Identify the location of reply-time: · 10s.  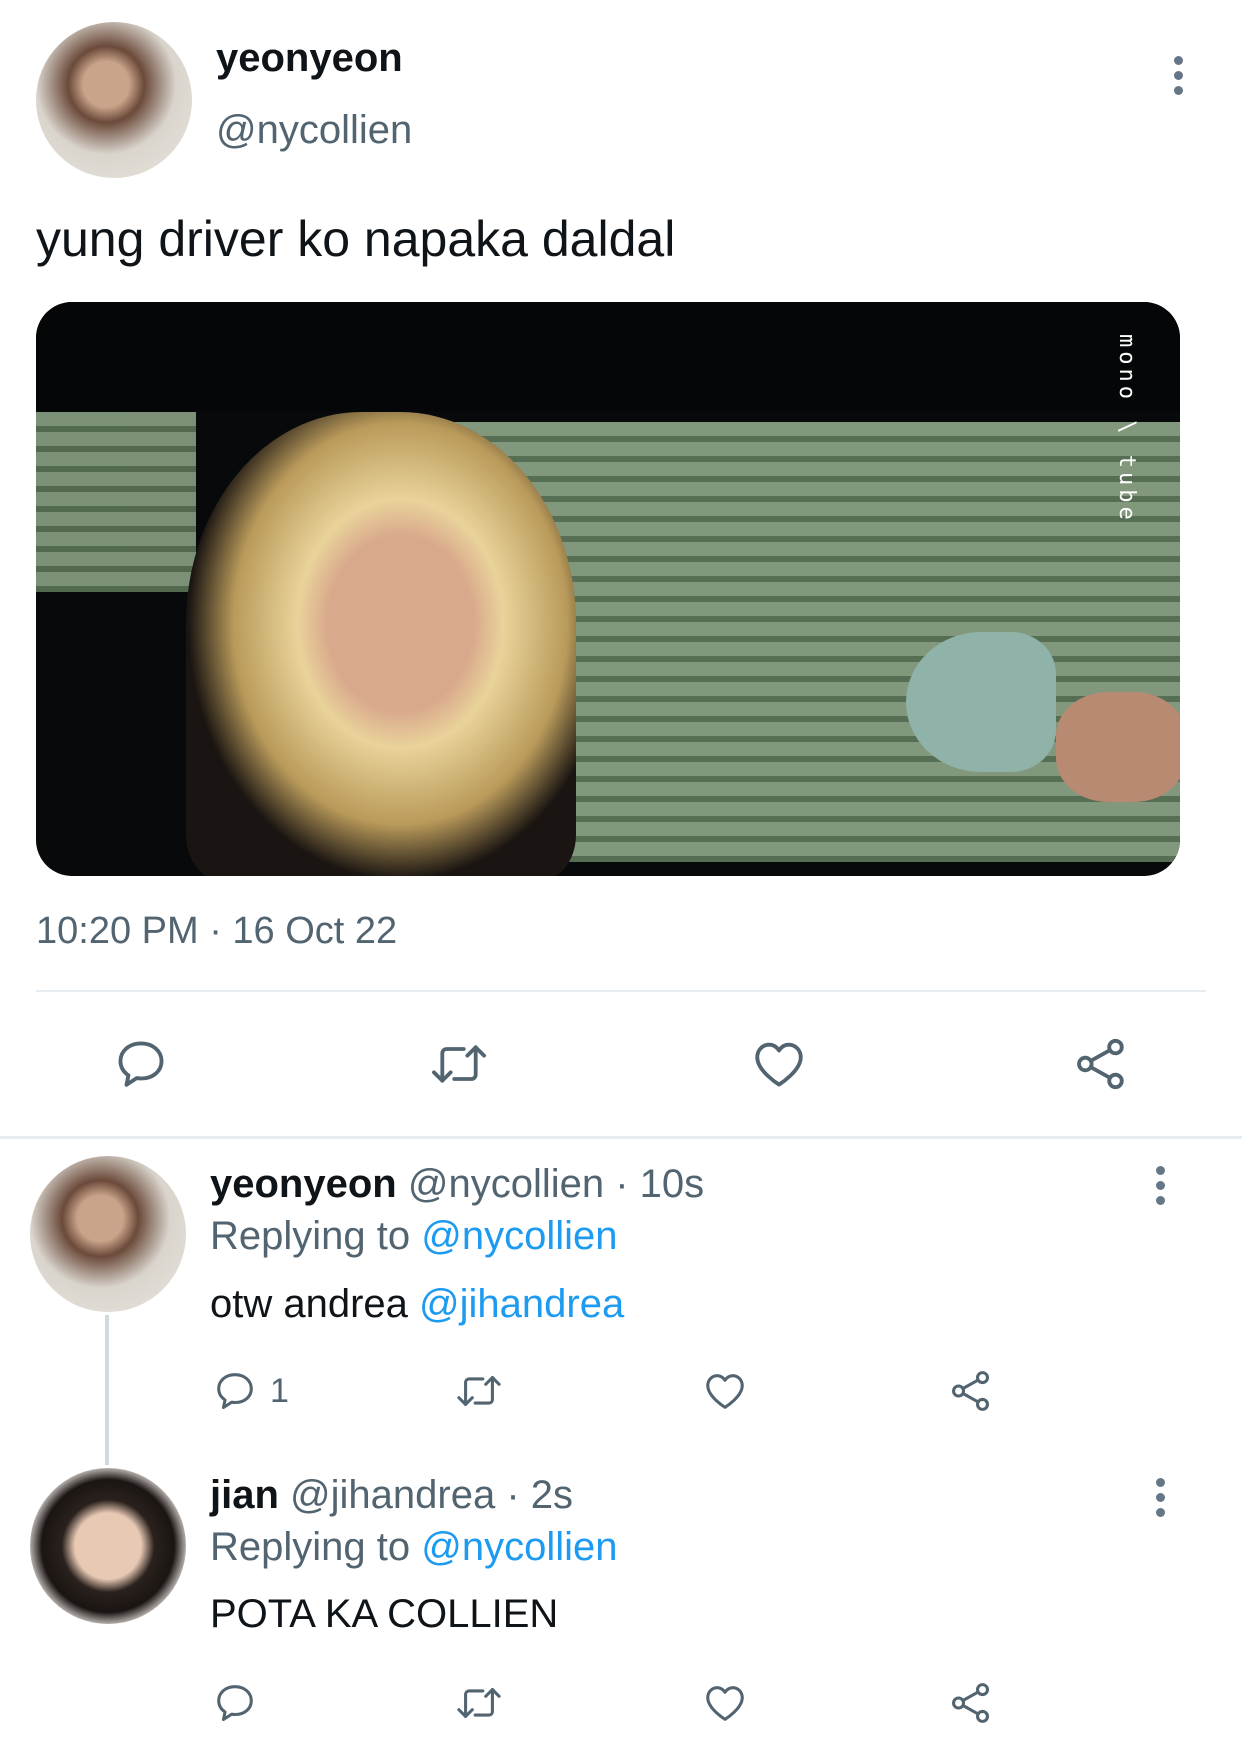
(659, 1184).